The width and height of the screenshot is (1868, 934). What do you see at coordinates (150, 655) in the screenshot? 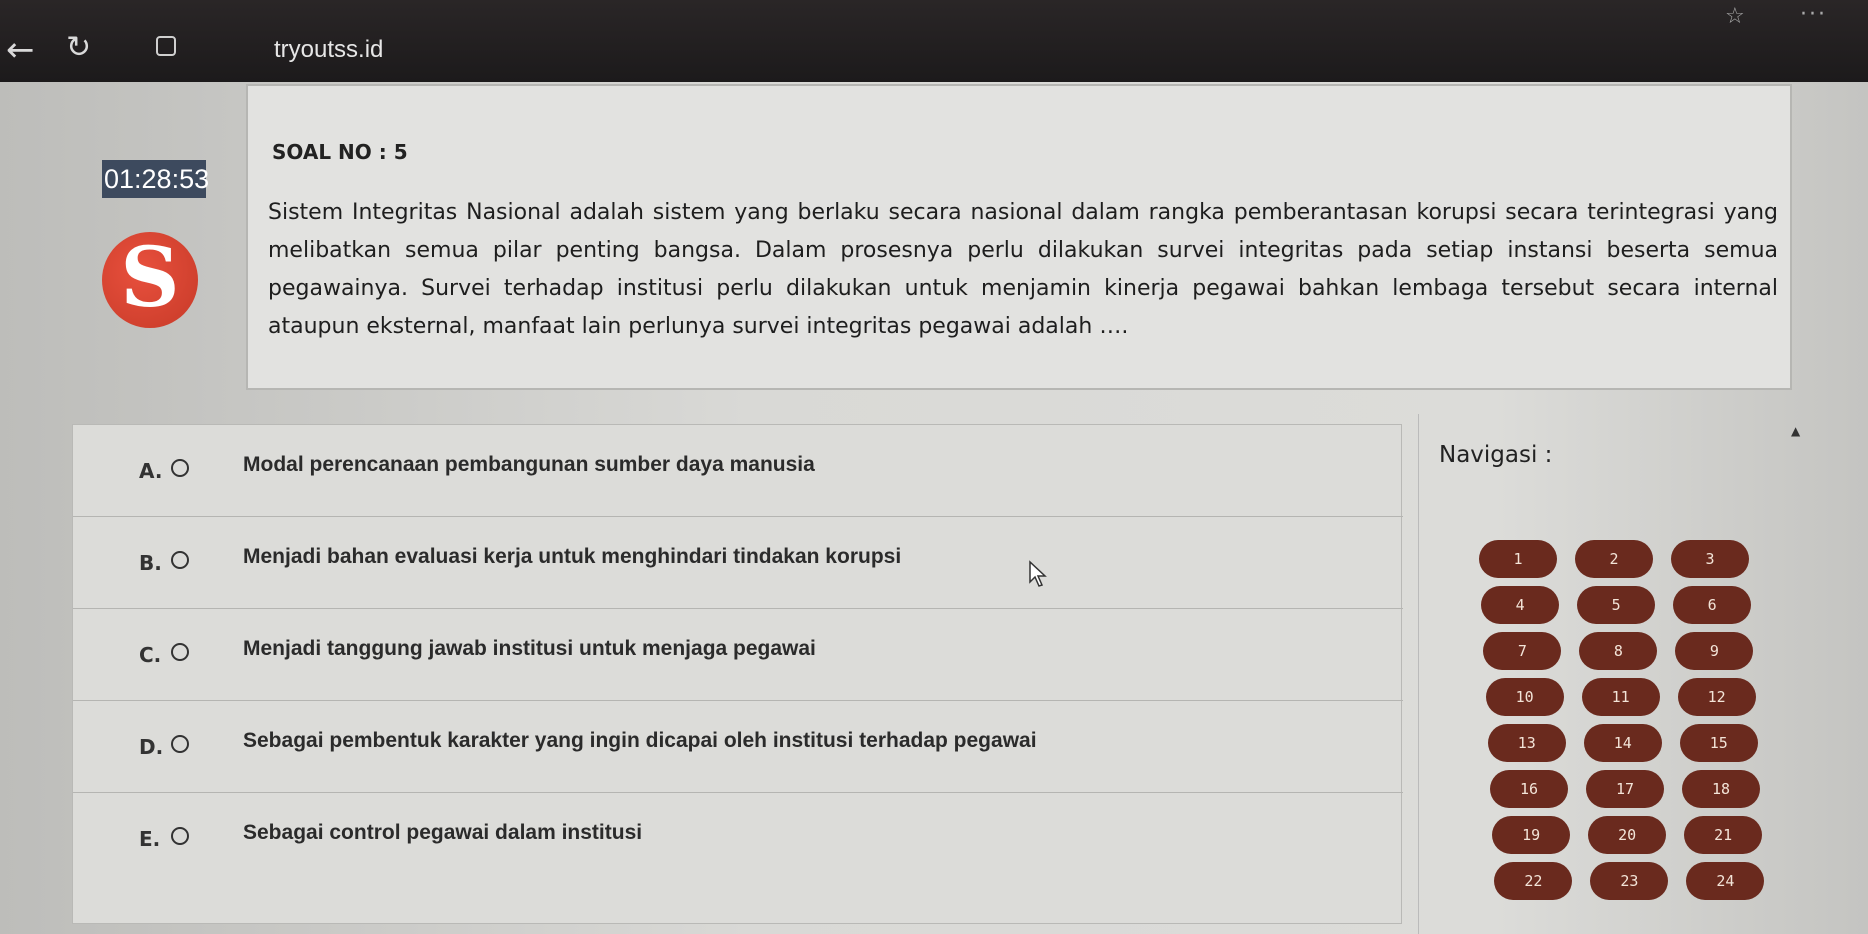
I see `option-letter: C.` at bounding box center [150, 655].